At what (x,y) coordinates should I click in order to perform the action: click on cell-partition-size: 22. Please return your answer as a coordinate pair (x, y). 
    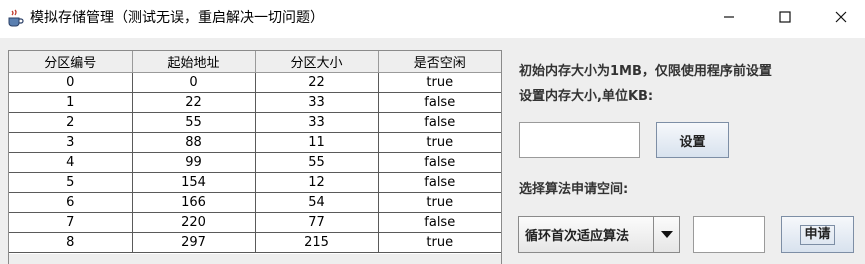
    Looking at the image, I should click on (317, 82).